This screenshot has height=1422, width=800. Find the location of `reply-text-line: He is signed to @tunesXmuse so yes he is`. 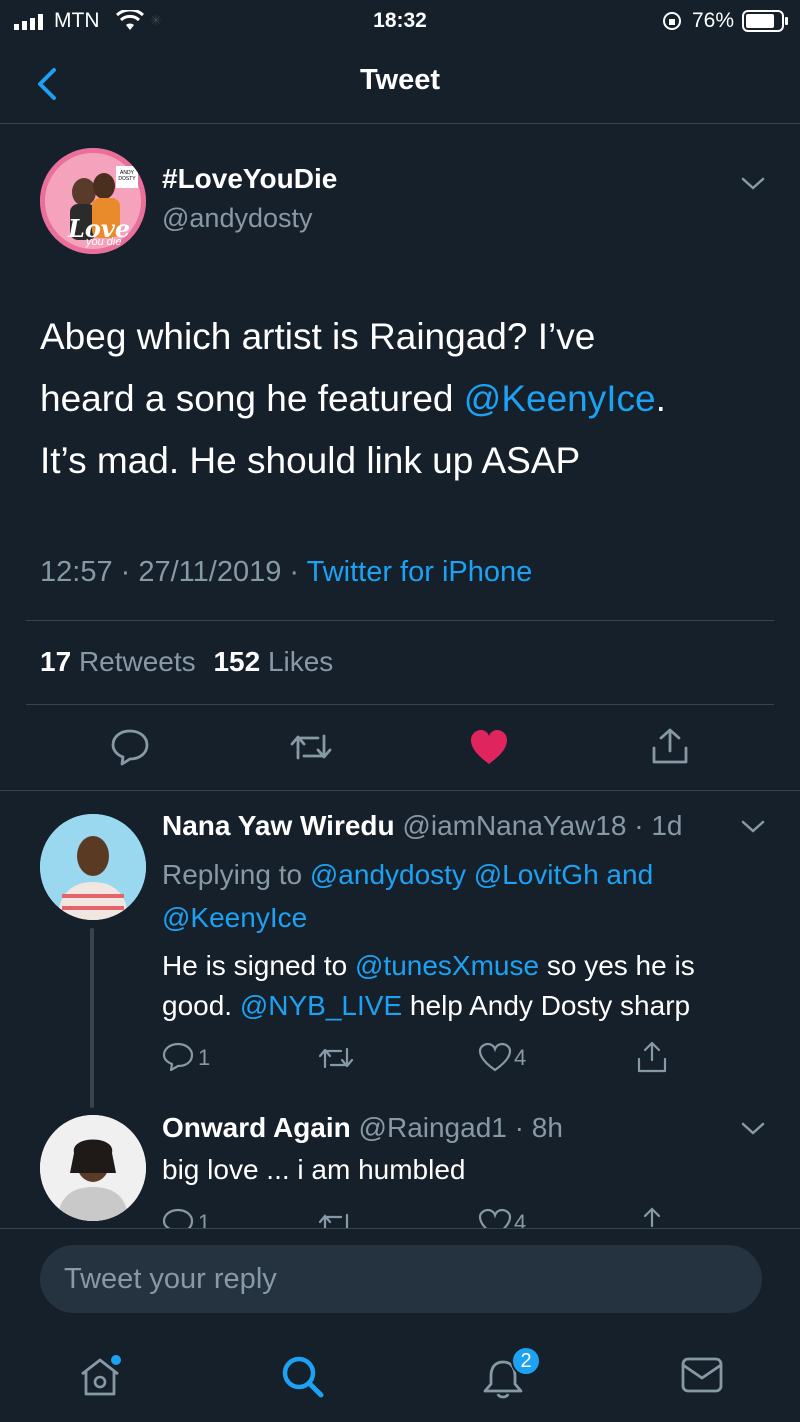

reply-text-line: He is signed to @tunesXmuse so yes he is is located at coordinates (467, 966).